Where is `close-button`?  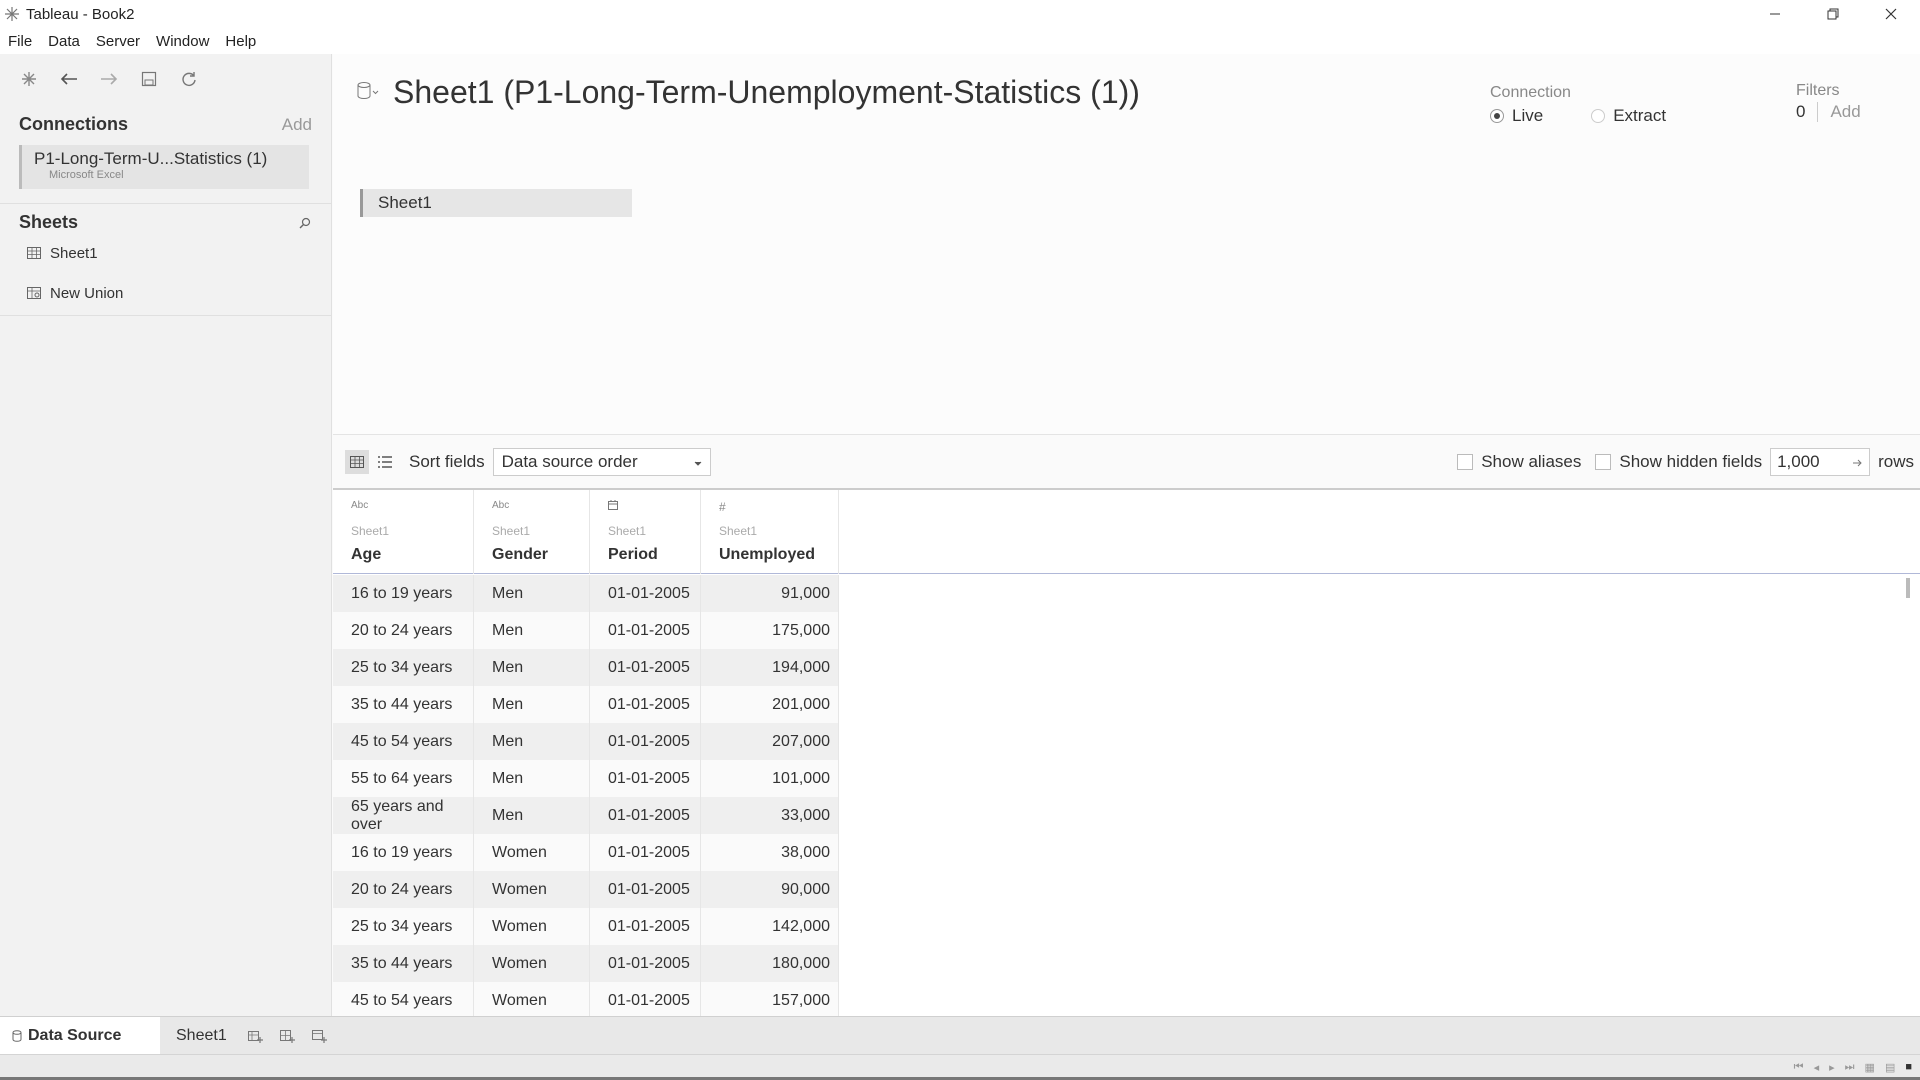 close-button is located at coordinates (1891, 14).